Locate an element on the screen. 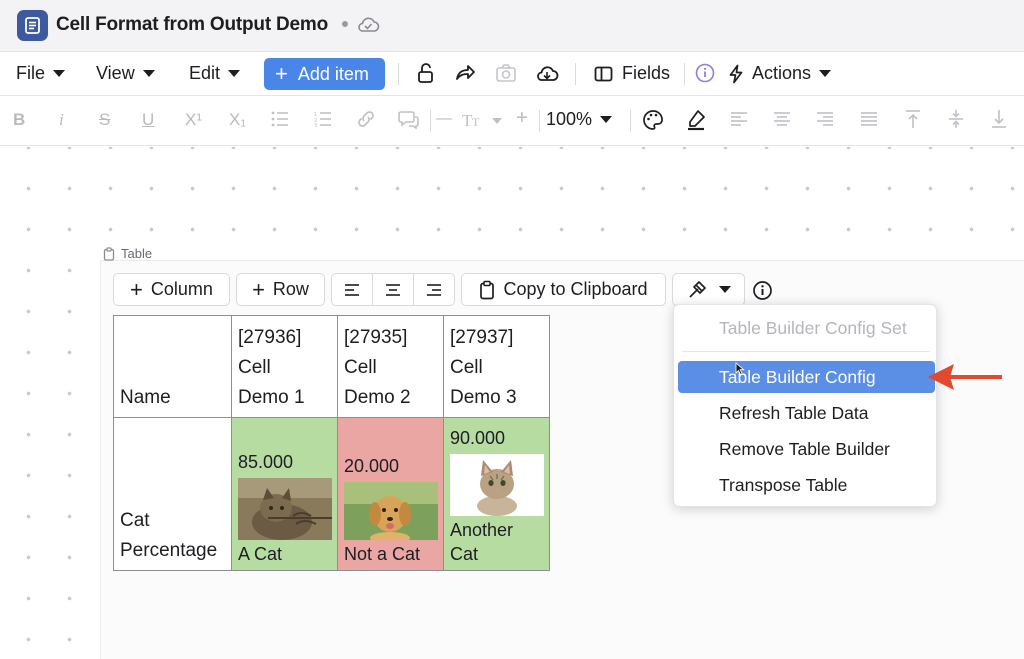 This screenshot has width=1024, height=659. bullet-list-icon is located at coordinates (280, 119).